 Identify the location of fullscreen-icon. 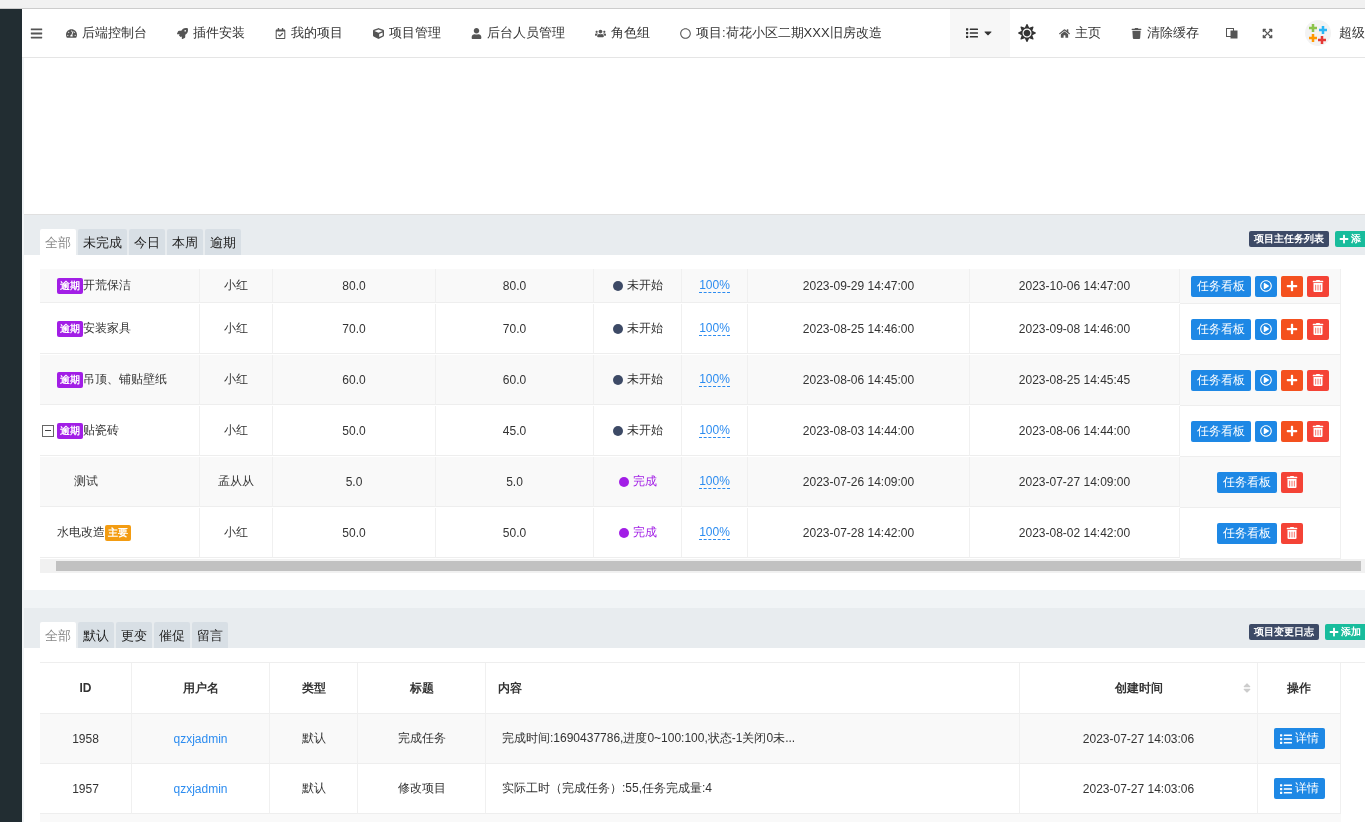
(1267, 33).